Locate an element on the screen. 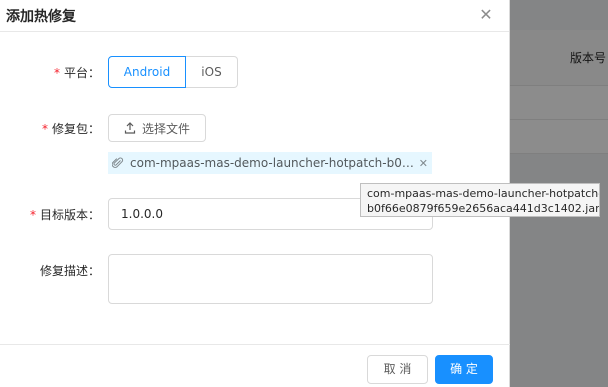 This screenshot has width=608, height=387. select-file-button: 选择文件 is located at coordinates (157, 128).